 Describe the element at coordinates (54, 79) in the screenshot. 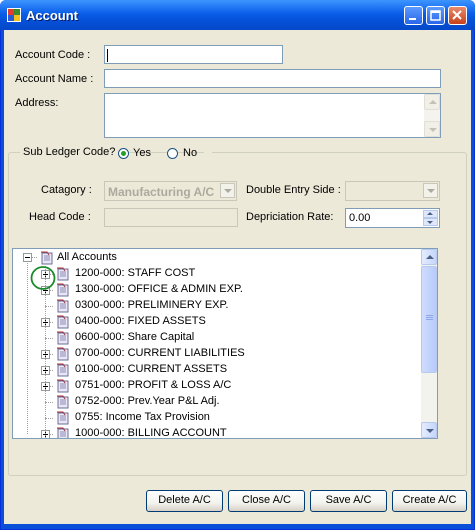

I see `account-name-label: Account Name :` at that location.